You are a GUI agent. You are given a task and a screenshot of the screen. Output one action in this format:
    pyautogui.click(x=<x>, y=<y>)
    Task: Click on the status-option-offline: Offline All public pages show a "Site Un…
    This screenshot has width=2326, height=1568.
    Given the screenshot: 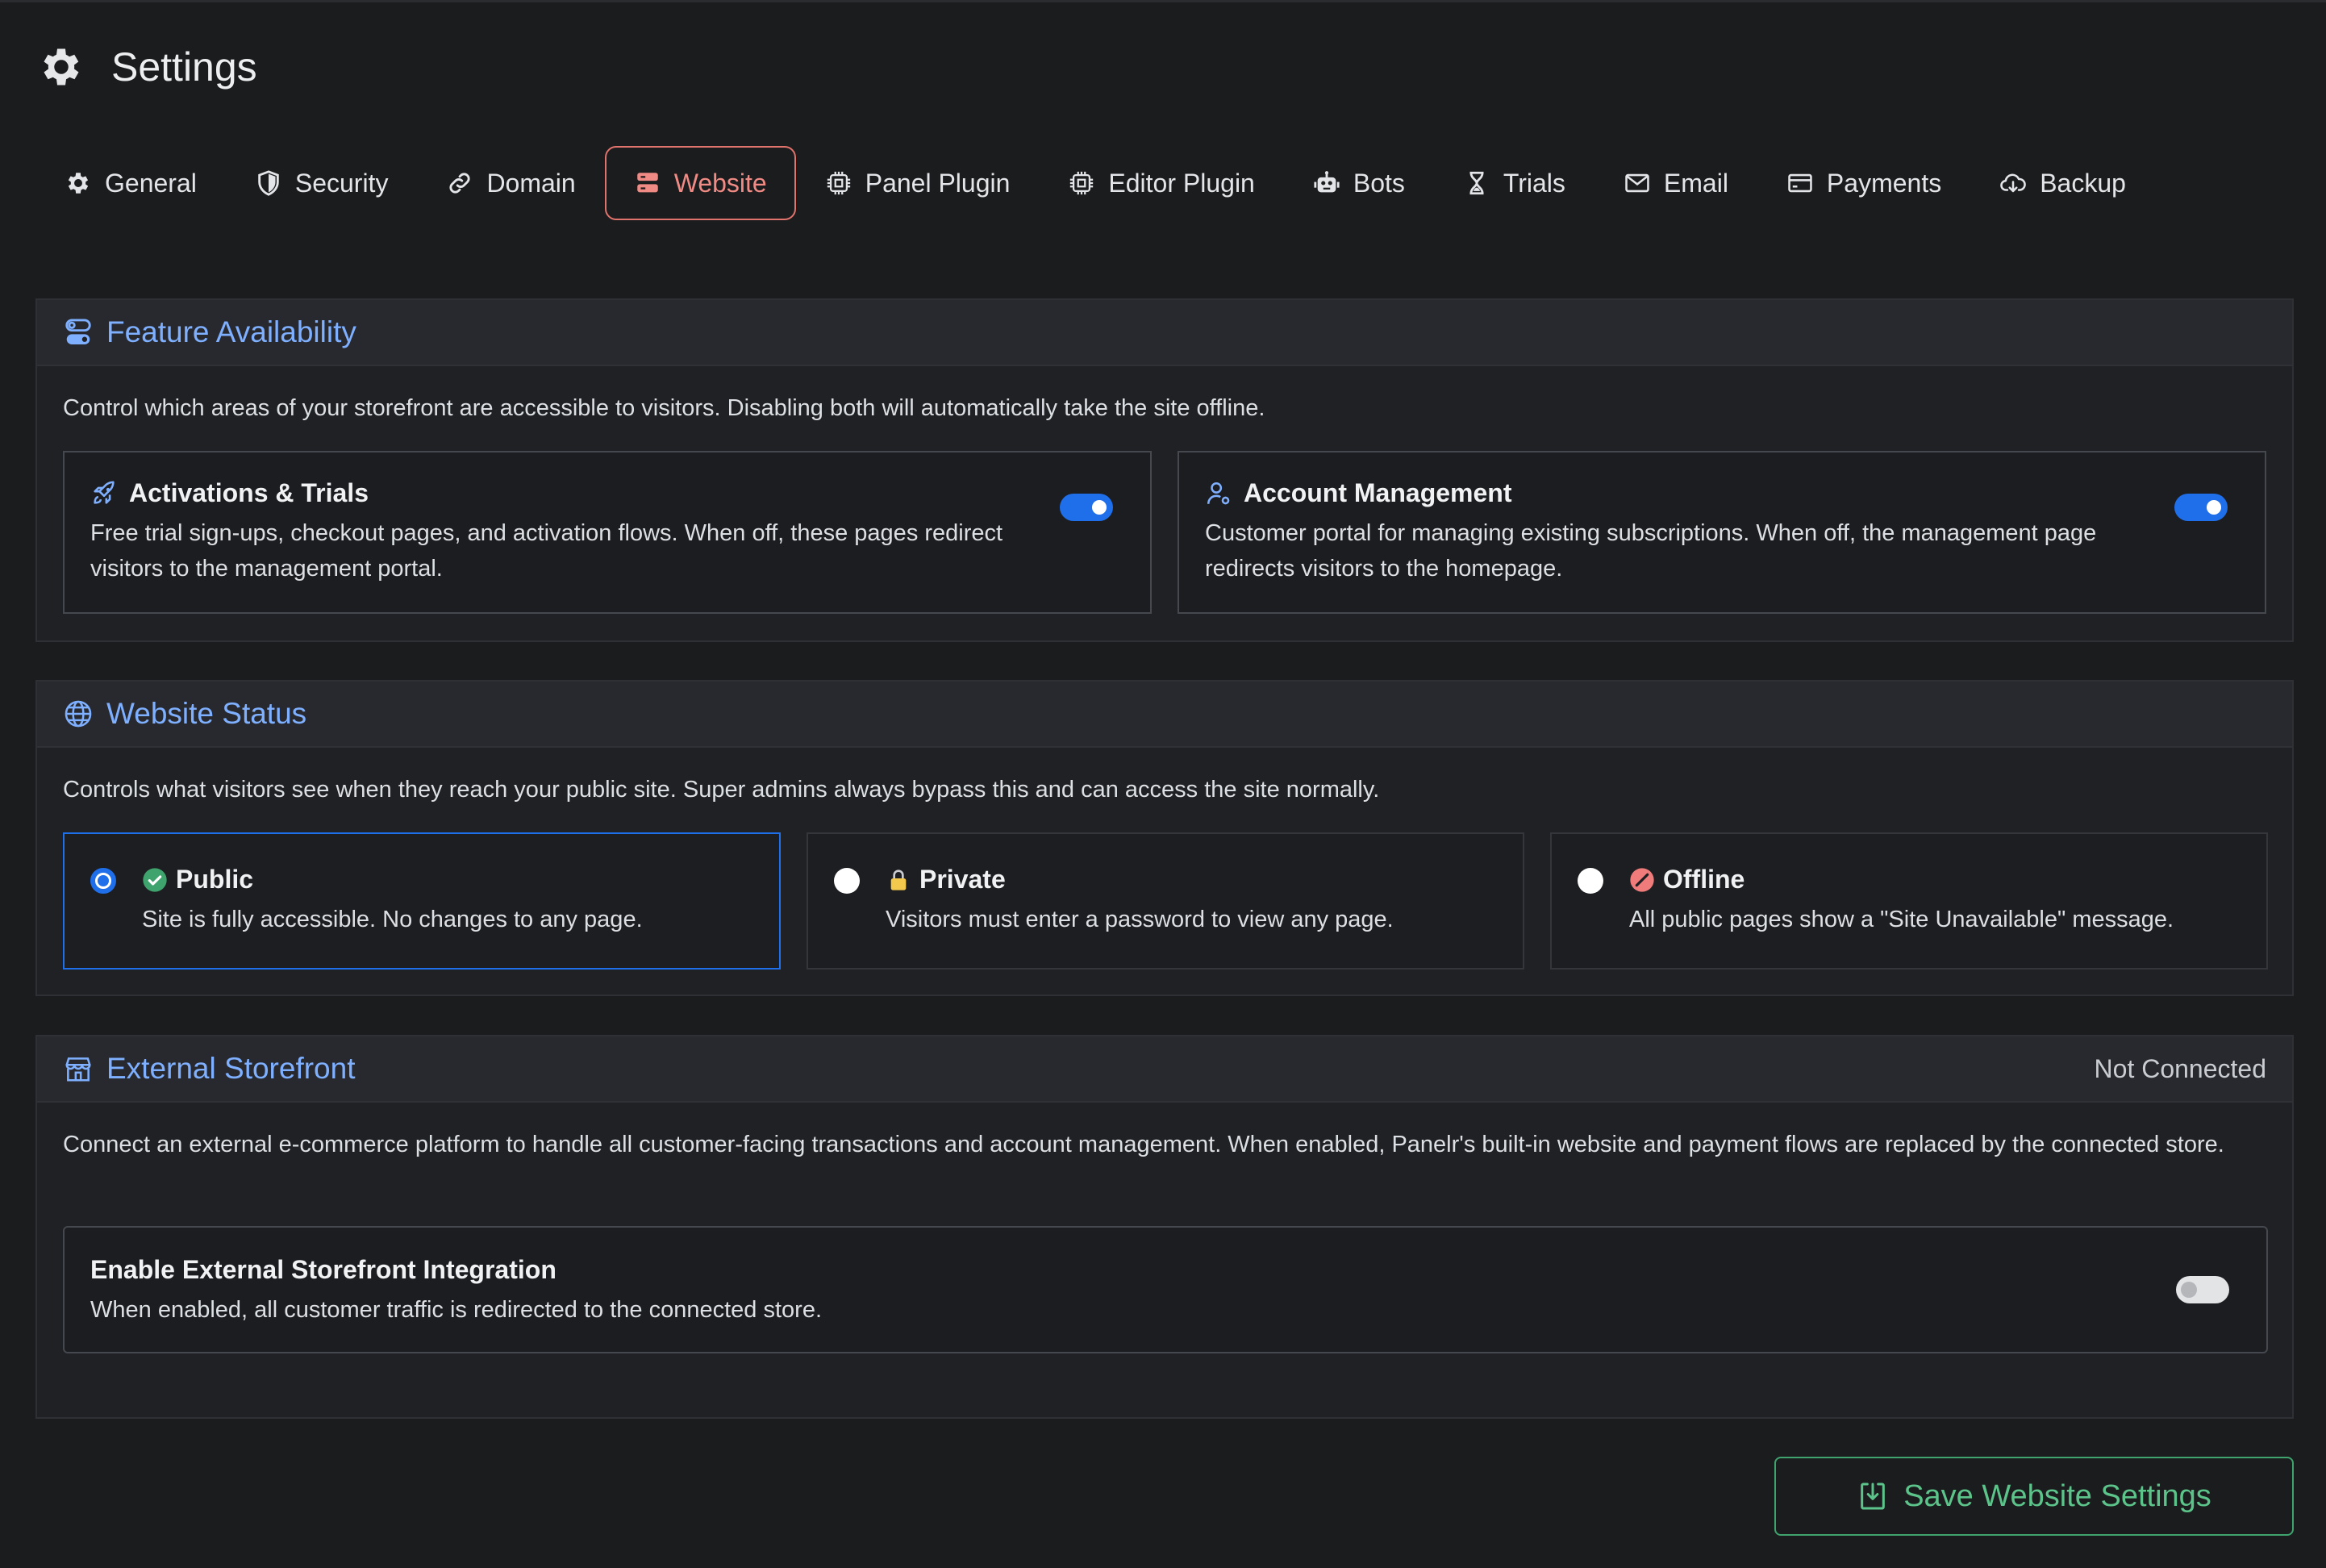 What is the action you would take?
    pyautogui.click(x=1909, y=901)
    